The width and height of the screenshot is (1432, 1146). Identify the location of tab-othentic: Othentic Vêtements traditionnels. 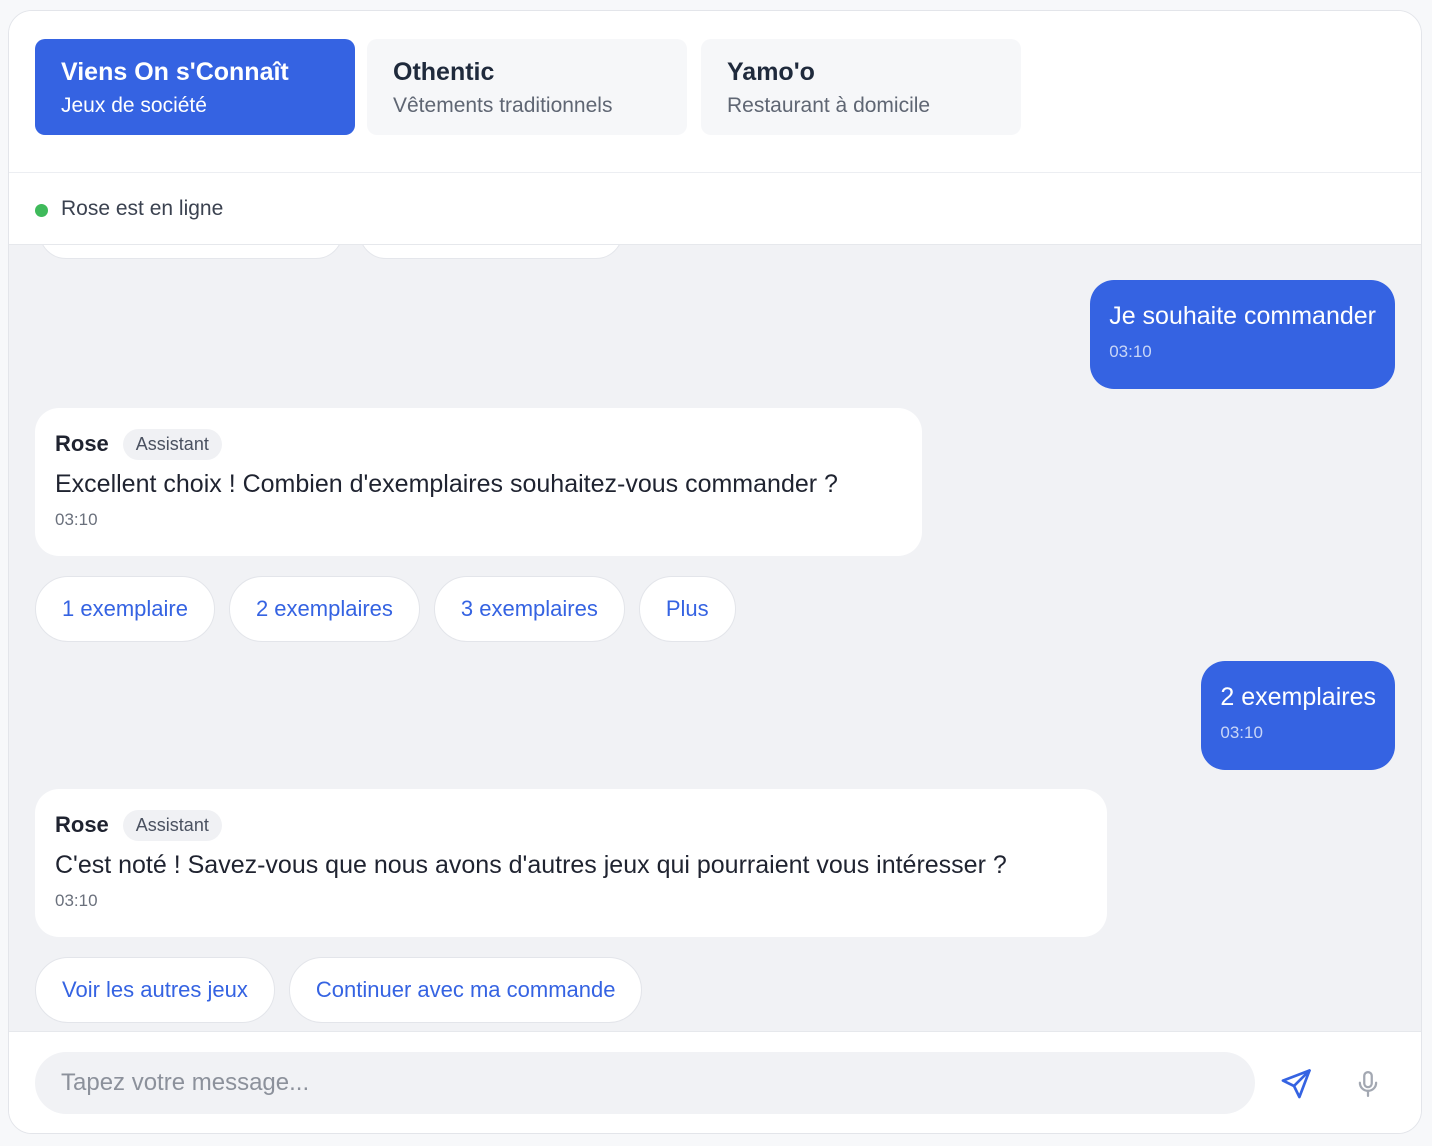
(527, 87).